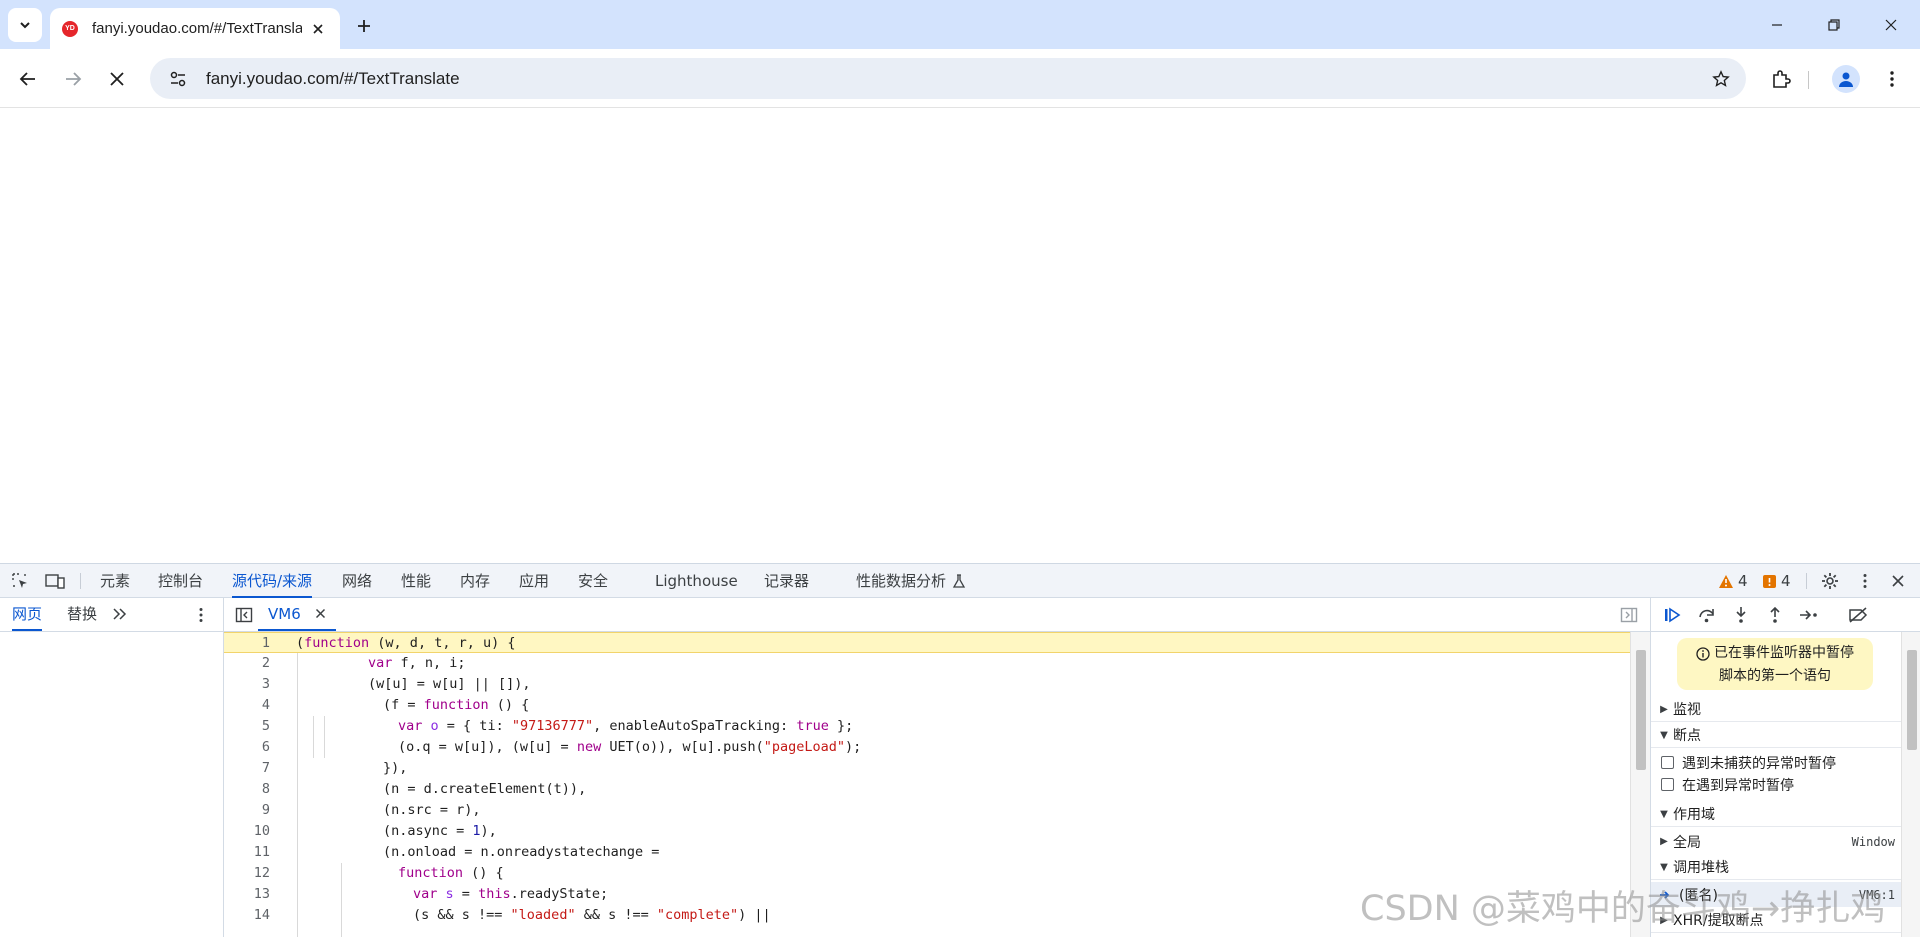 The width and height of the screenshot is (1920, 937). Describe the element at coordinates (247, 705) in the screenshot. I see `line-number: 4` at that location.